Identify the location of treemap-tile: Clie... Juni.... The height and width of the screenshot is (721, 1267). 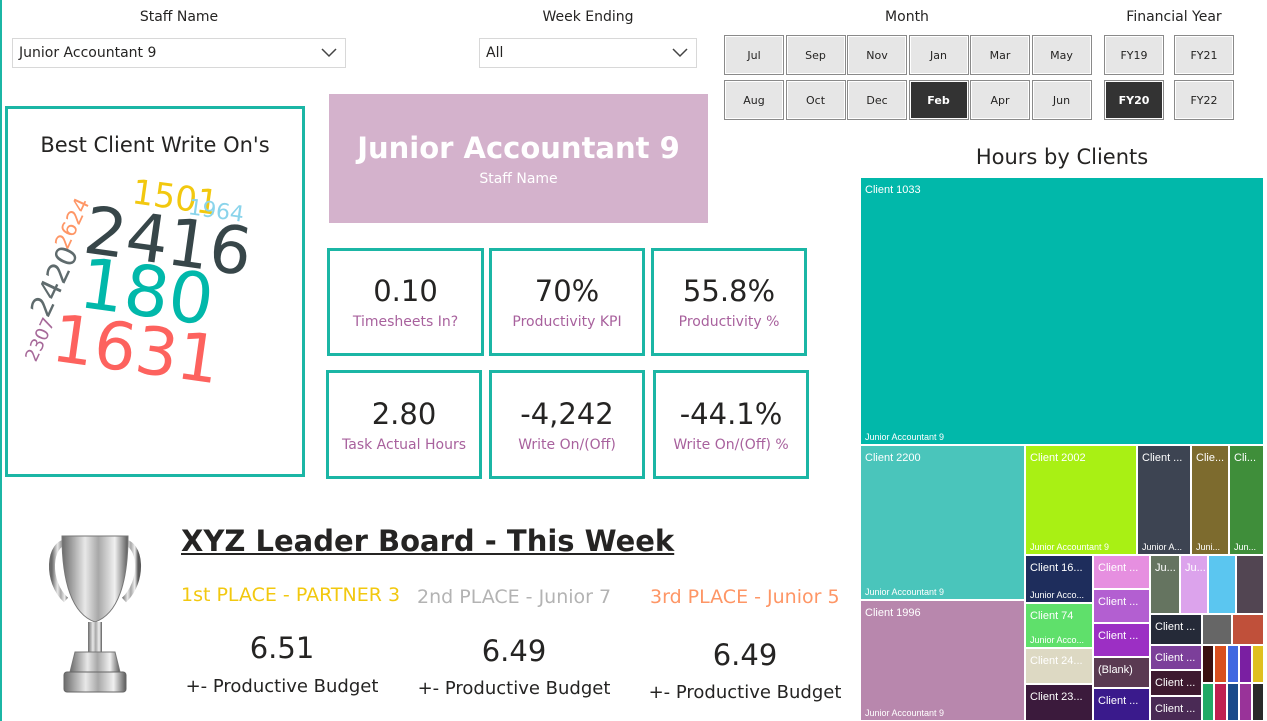
(1210, 500).